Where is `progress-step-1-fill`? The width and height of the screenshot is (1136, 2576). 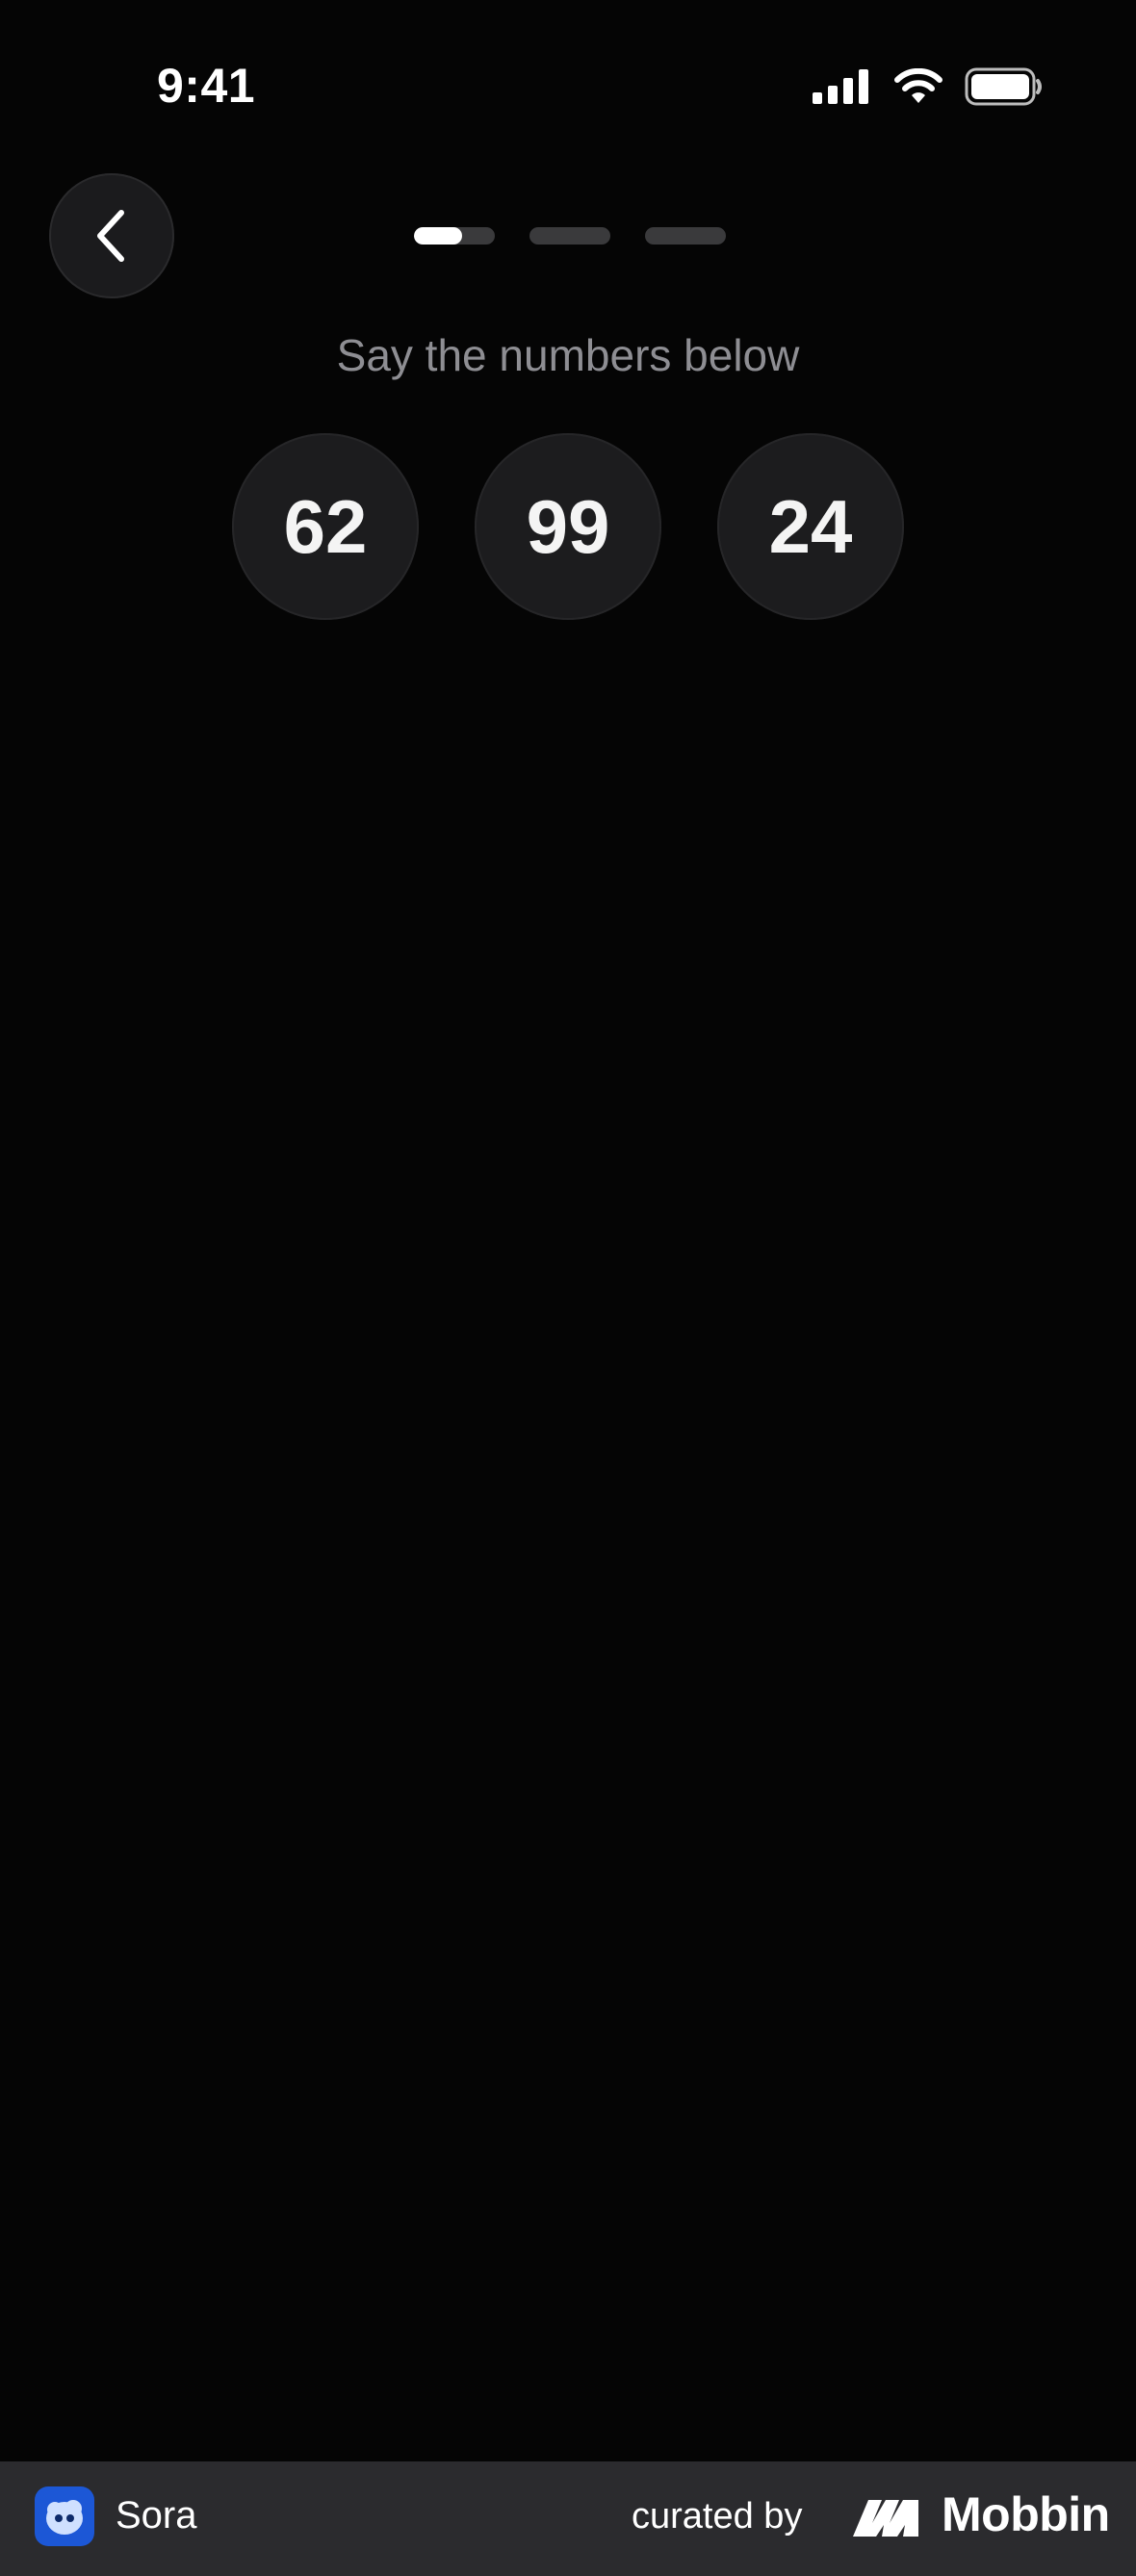 progress-step-1-fill is located at coordinates (438, 236).